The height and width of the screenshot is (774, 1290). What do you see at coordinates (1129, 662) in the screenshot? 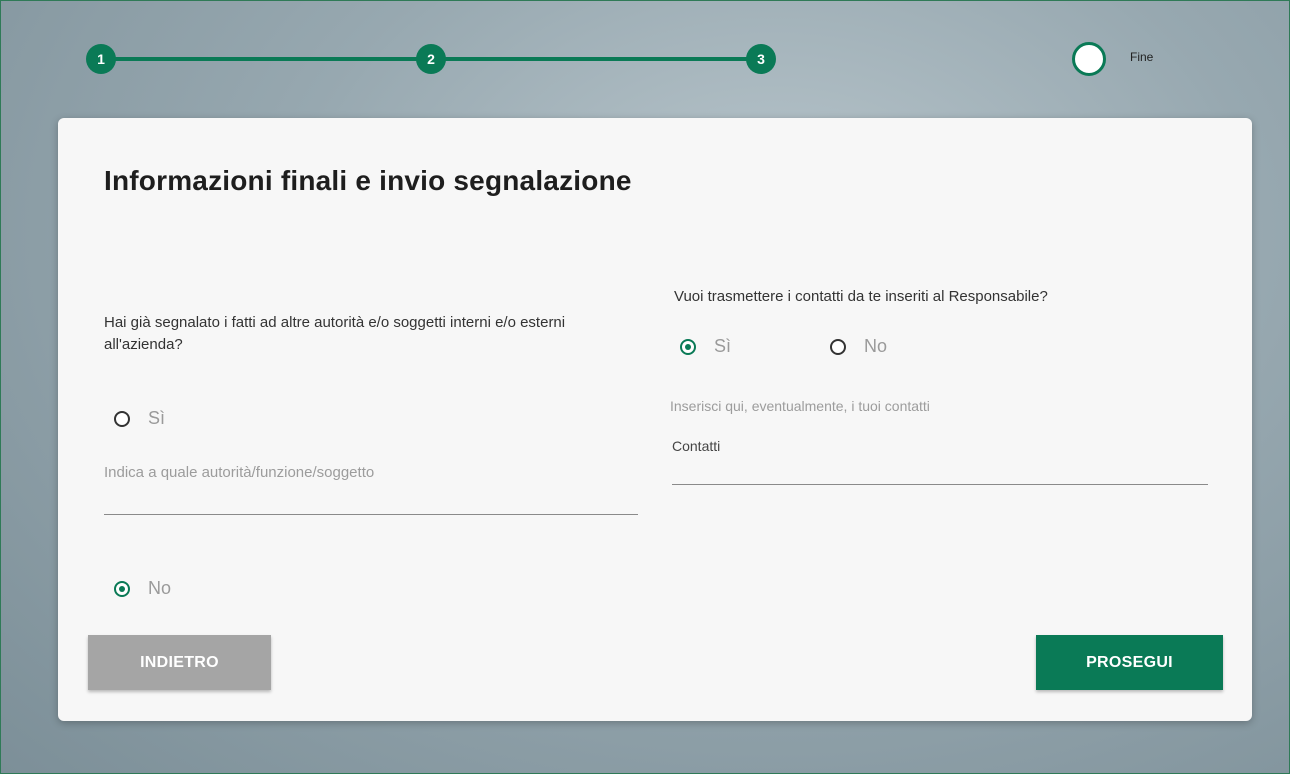
I see `next-button: PROSEGUI` at bounding box center [1129, 662].